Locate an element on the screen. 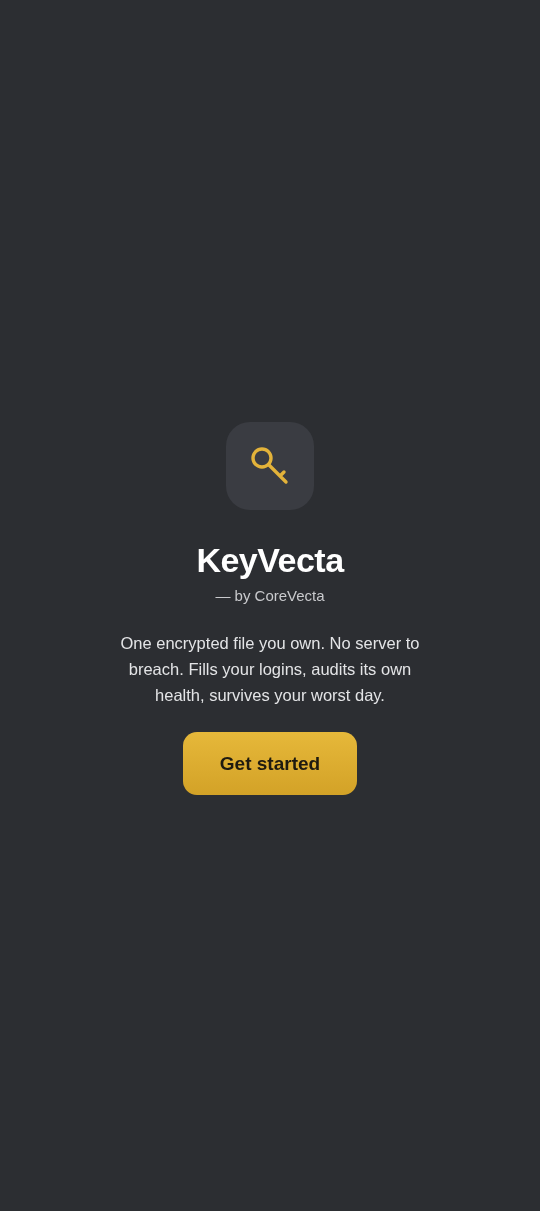 The height and width of the screenshot is (1211, 540). byline: — by CoreVecta is located at coordinates (270, 596).